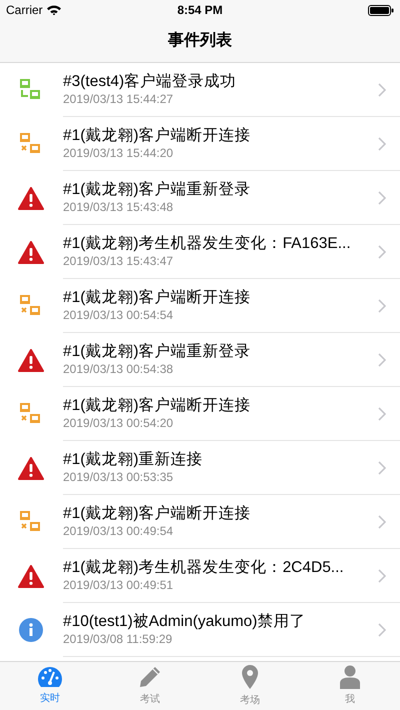 The width and height of the screenshot is (400, 710). What do you see at coordinates (250, 677) in the screenshot?
I see `location-pin-icon` at bounding box center [250, 677].